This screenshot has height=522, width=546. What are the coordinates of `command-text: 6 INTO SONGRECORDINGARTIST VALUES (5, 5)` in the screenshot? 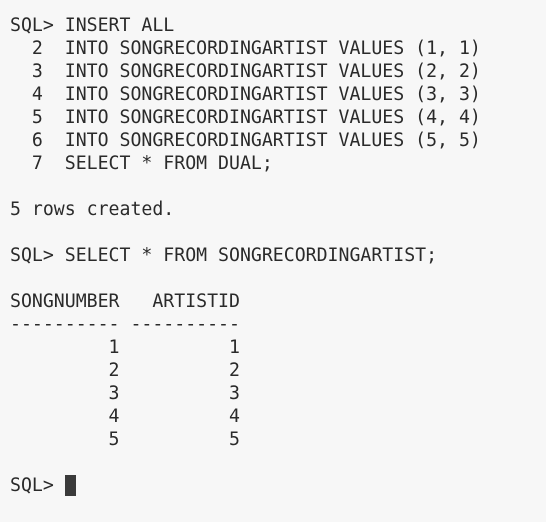 It's located at (245, 140).